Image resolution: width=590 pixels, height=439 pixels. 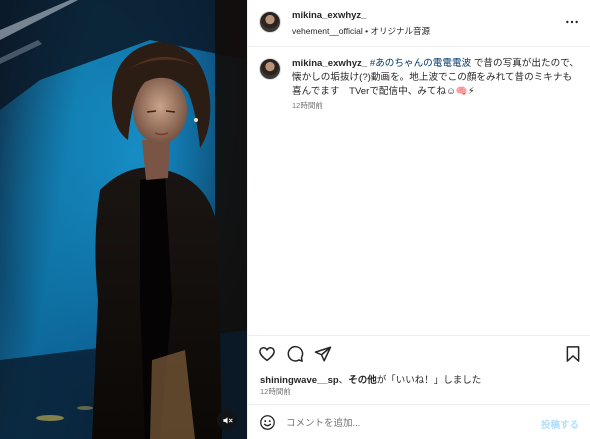 What do you see at coordinates (362, 380) in the screenshot?
I see `likes-others-link: その他` at bounding box center [362, 380].